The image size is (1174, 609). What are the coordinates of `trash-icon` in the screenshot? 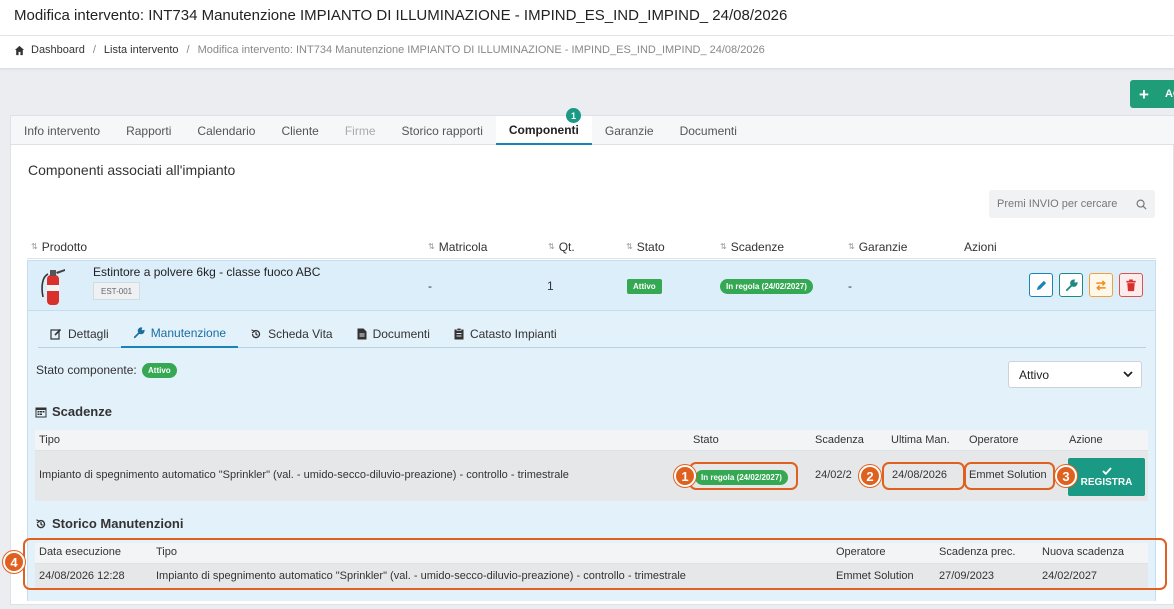 It's located at (1131, 284).